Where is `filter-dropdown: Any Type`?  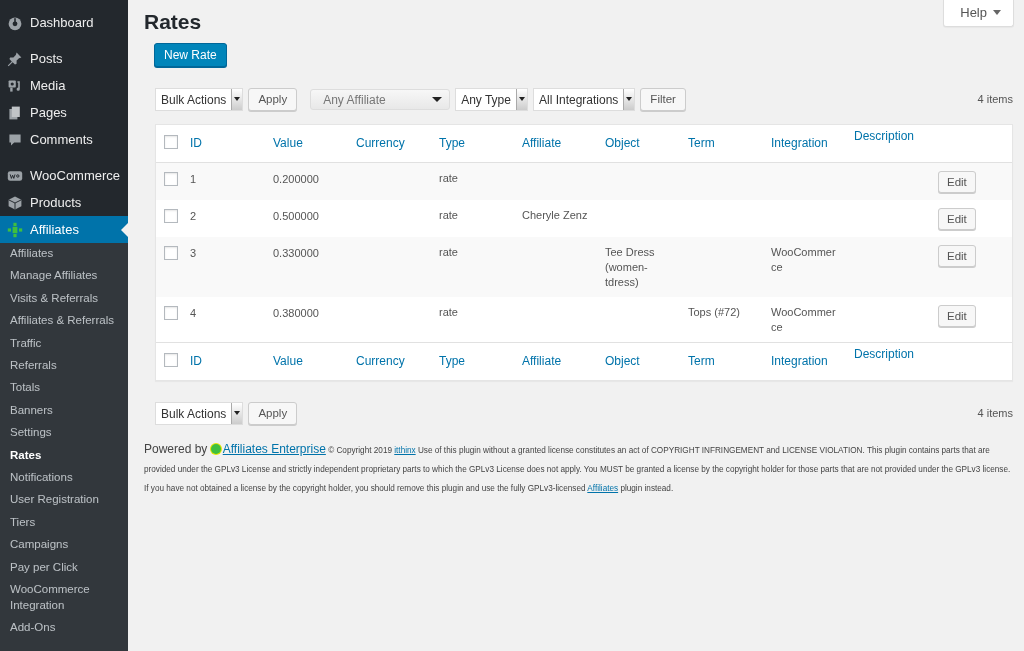 filter-dropdown: Any Type is located at coordinates (491, 99).